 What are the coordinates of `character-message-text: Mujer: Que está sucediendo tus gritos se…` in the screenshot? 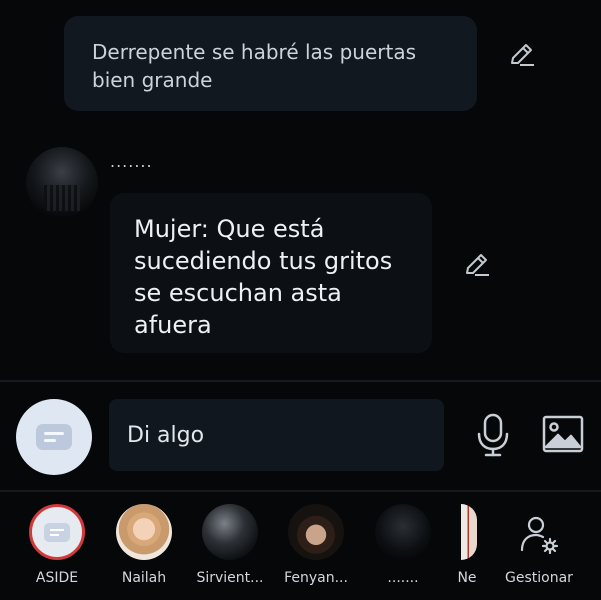 It's located at (263, 277).